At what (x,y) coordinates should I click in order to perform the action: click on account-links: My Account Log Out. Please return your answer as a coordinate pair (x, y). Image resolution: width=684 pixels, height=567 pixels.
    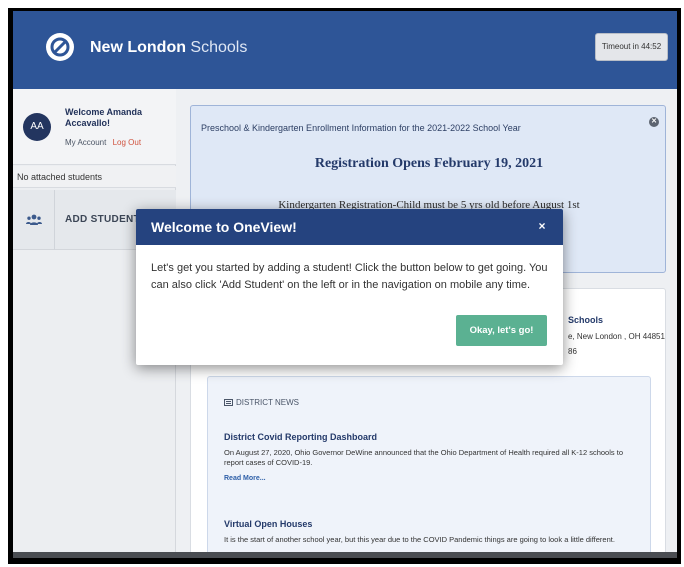
    Looking at the image, I should click on (103, 142).